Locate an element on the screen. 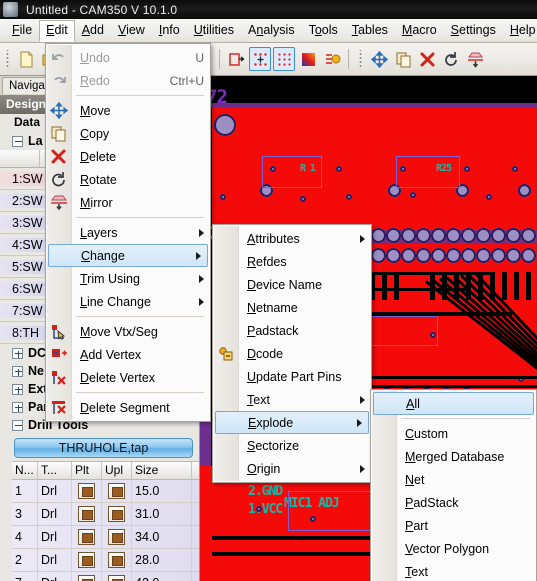 This screenshot has height=581, width=537. menu-info: Info is located at coordinates (169, 30).